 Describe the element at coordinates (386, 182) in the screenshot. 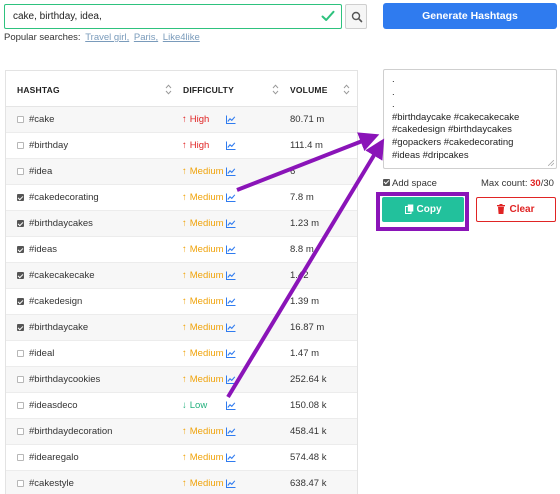

I see `add-space-checkbox` at that location.